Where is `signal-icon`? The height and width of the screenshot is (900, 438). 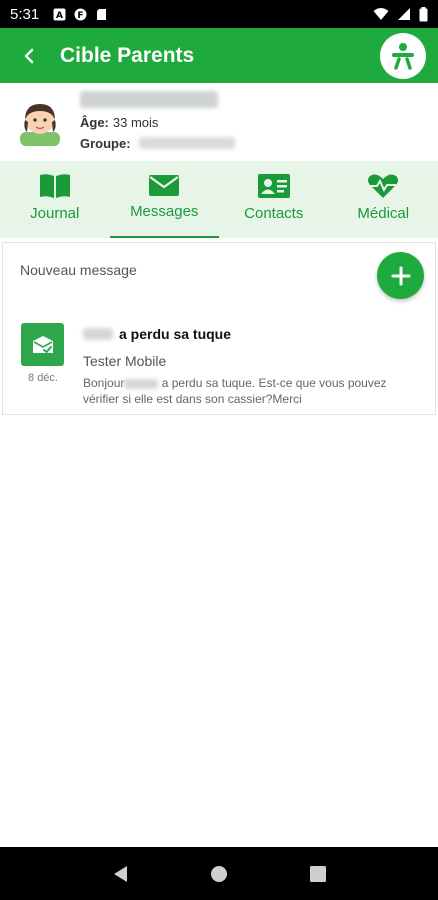 signal-icon is located at coordinates (404, 14).